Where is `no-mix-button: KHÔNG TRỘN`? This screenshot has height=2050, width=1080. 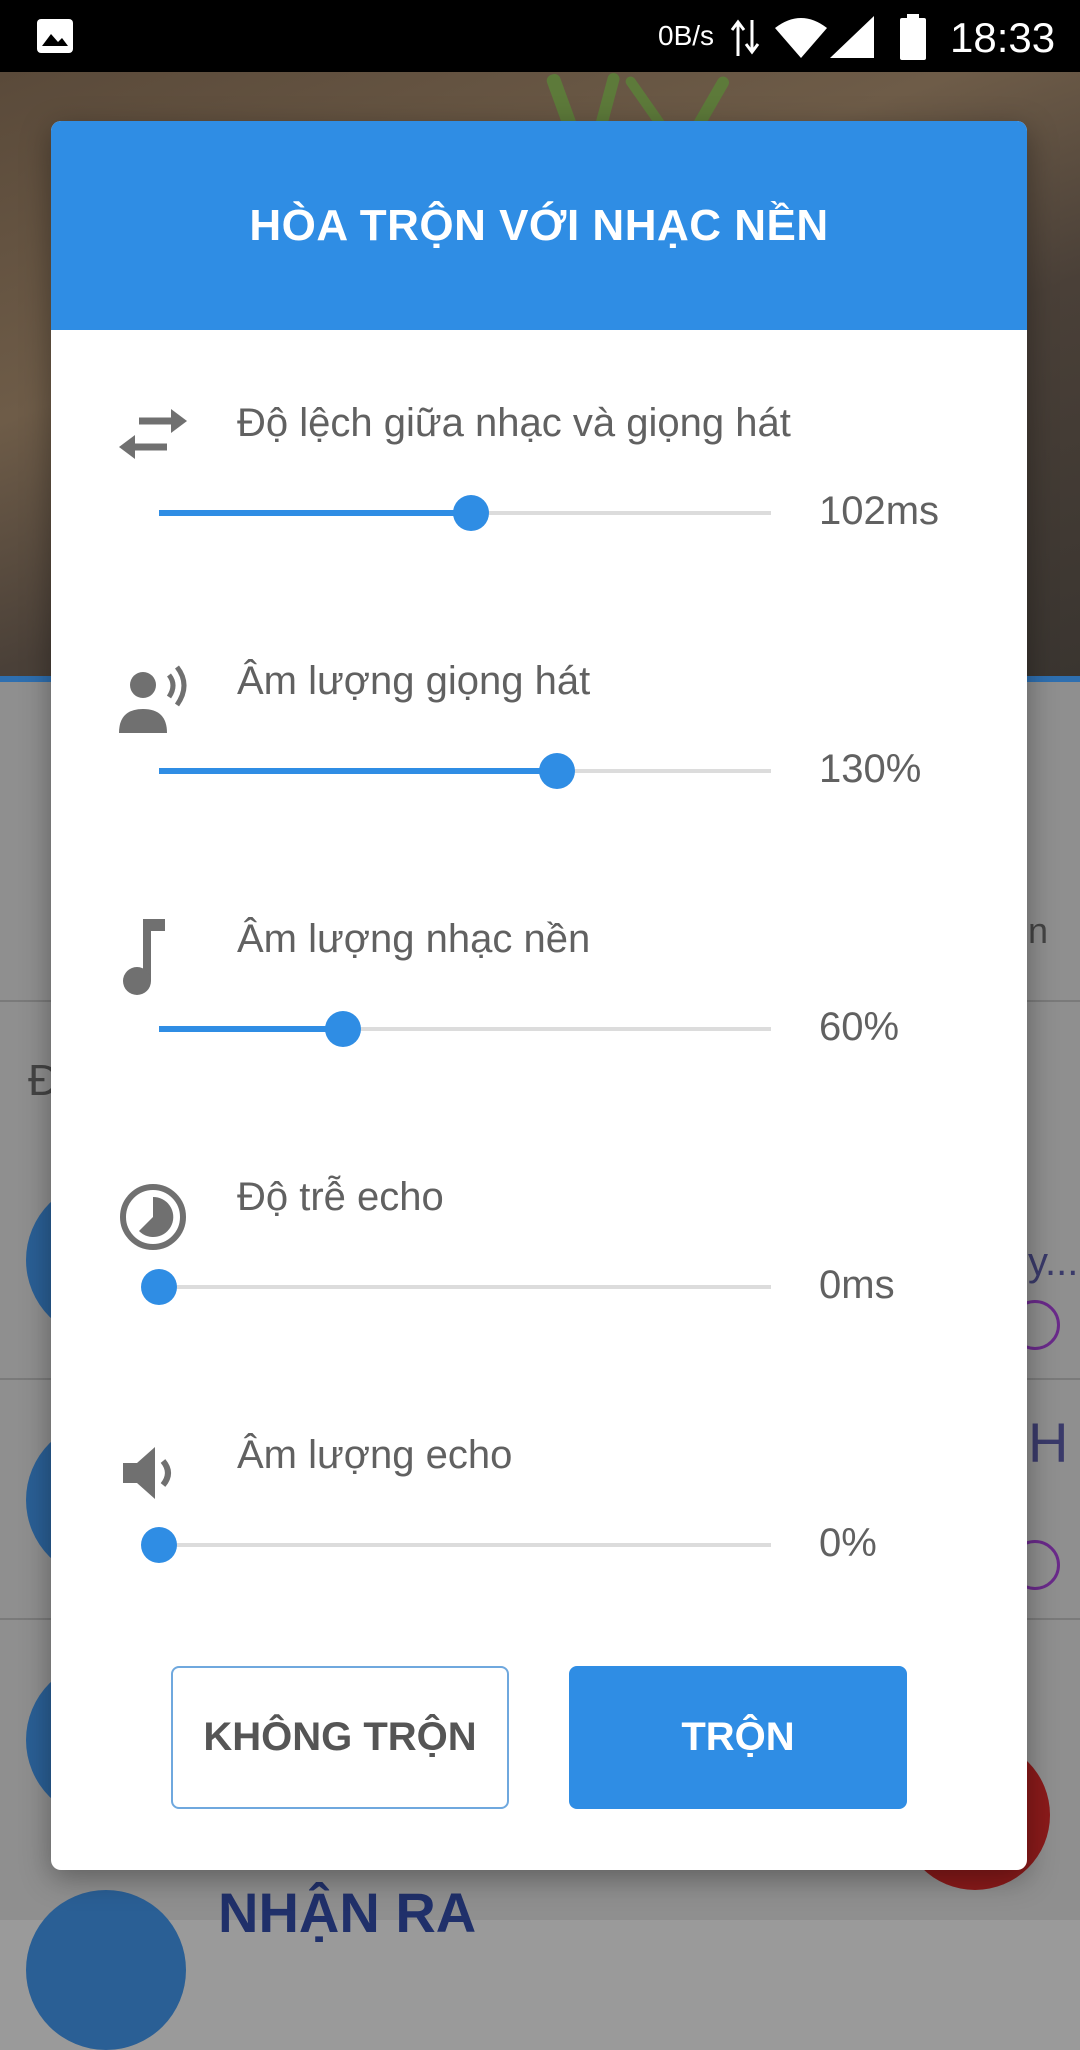
no-mix-button: KHÔNG TRỘN is located at coordinates (340, 1737).